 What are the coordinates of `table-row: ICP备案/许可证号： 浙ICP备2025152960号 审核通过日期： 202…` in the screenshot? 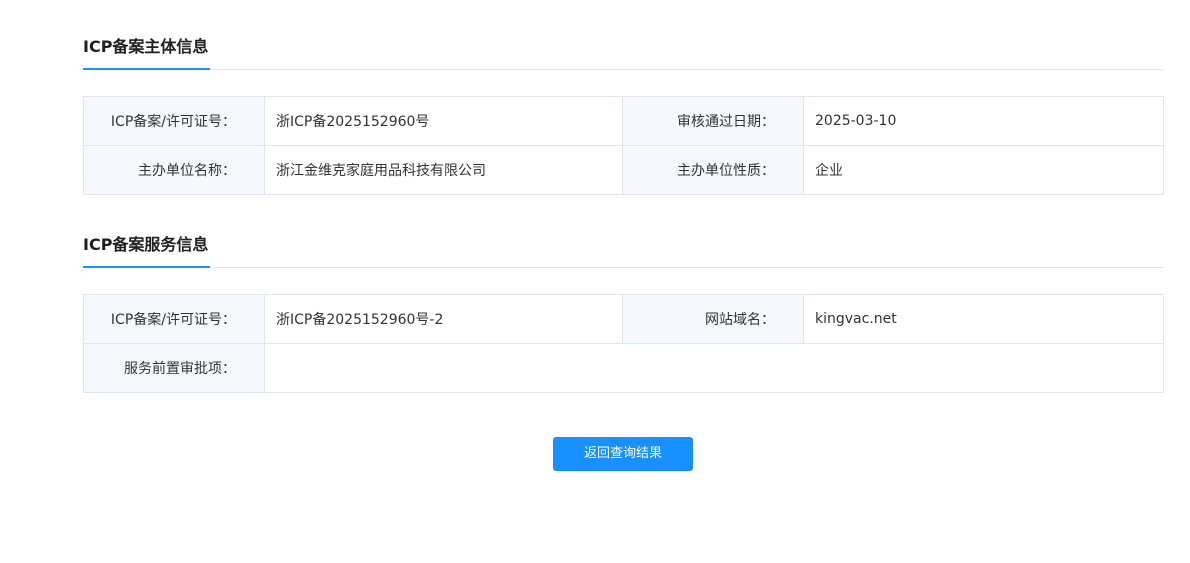 It's located at (623, 121).